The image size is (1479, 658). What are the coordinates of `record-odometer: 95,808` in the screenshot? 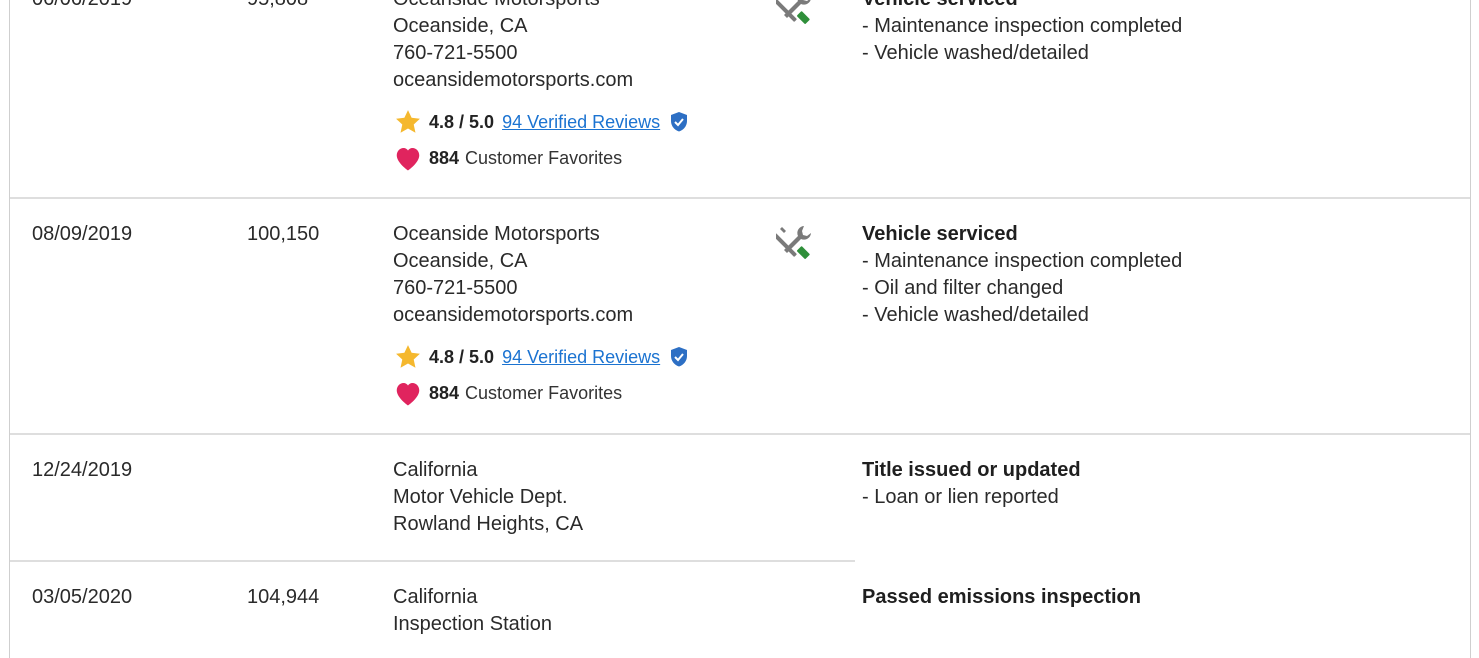 It's located at (277, 6).